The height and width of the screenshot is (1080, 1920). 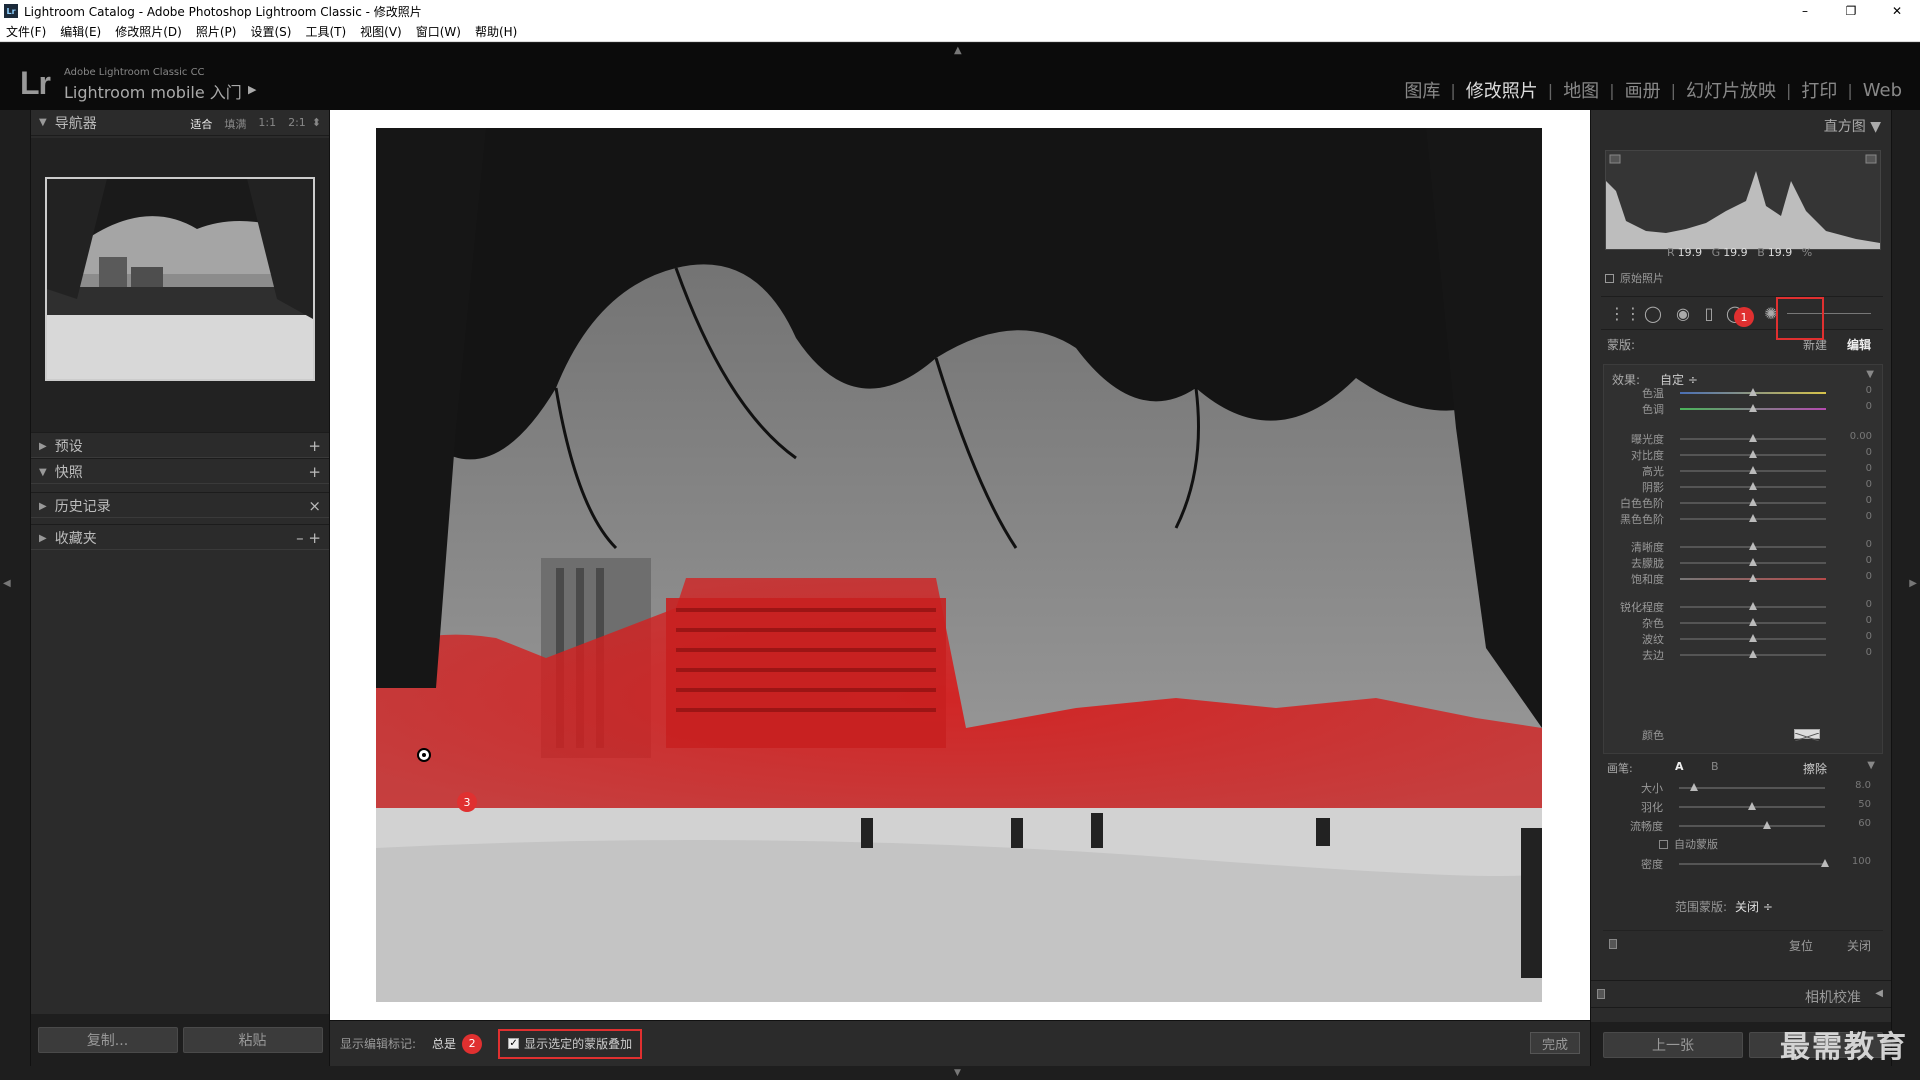 I want to click on checkbox-icon, so click(x=1663, y=844).